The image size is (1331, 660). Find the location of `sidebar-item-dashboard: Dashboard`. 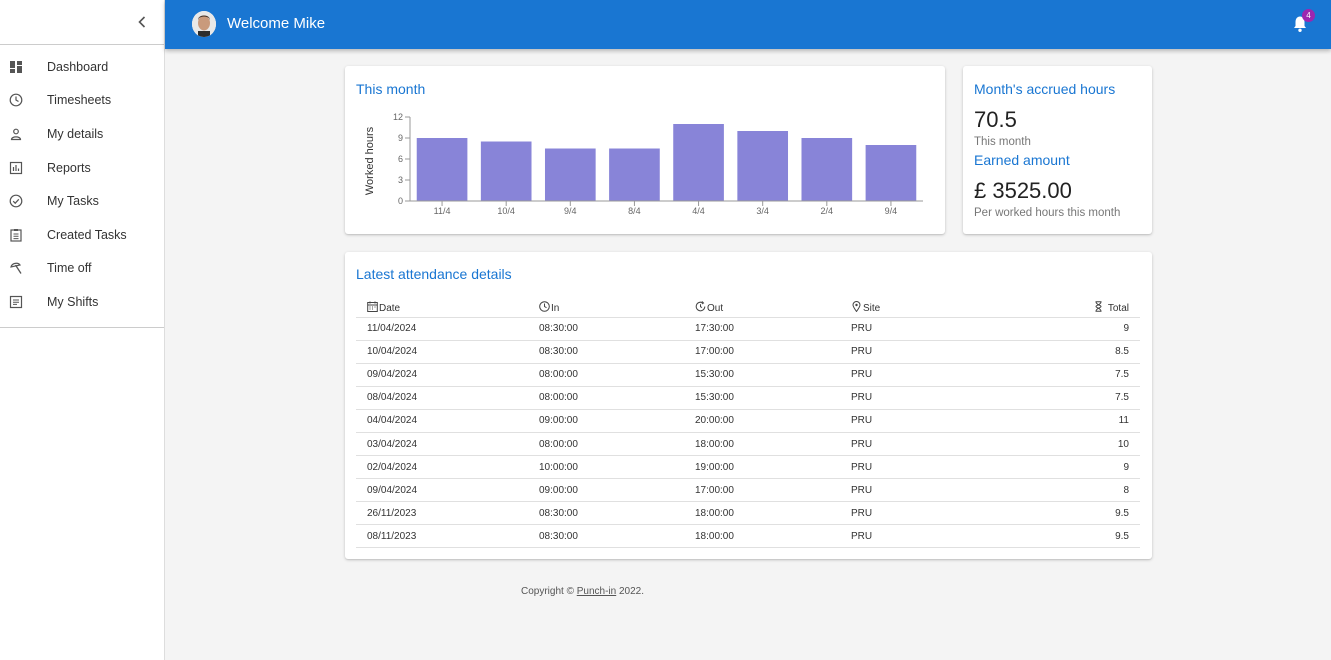

sidebar-item-dashboard: Dashboard is located at coordinates (82, 67).